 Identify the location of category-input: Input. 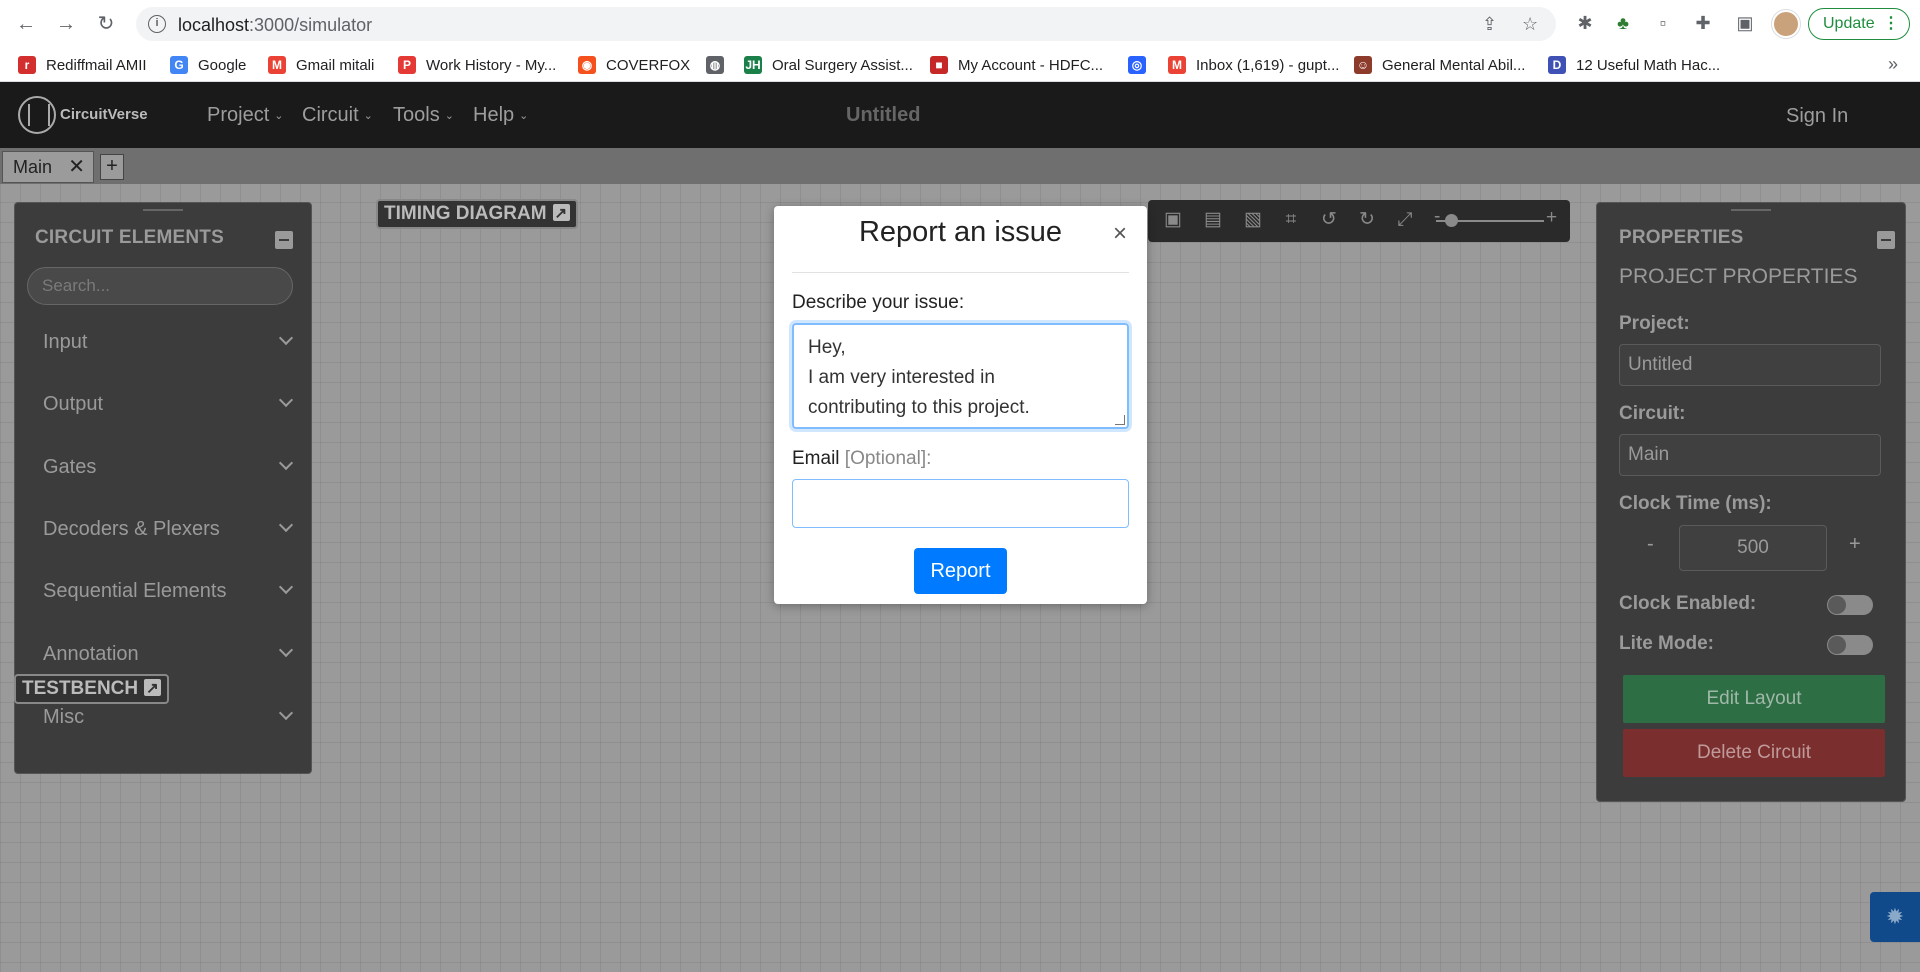
(168, 342).